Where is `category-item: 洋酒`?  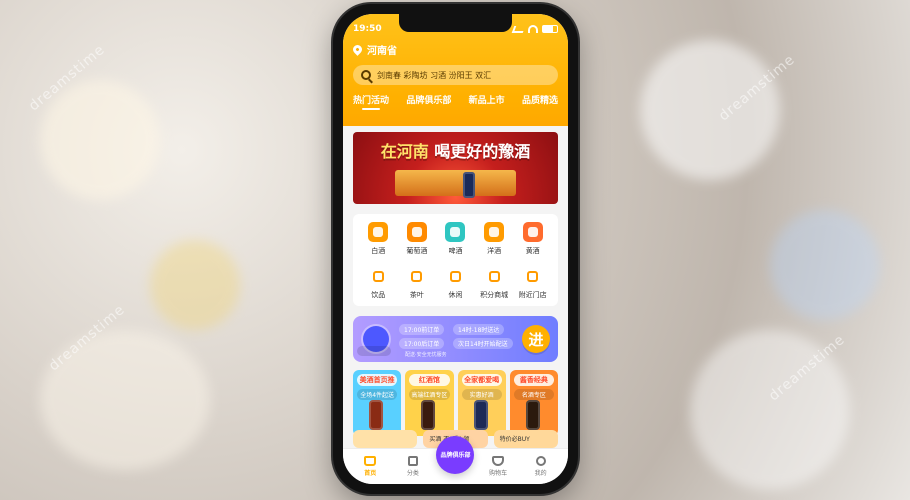
category-item: 洋酒 is located at coordinates (494, 239).